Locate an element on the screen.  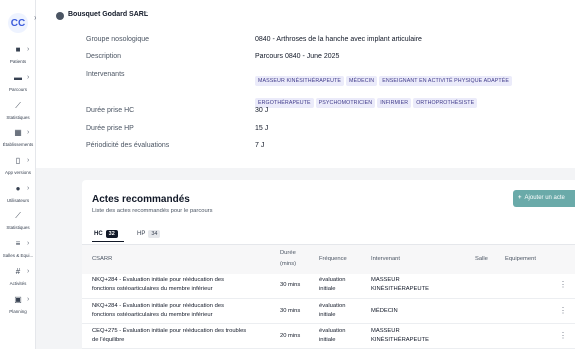
room-icon: ≡ is located at coordinates (18, 243).